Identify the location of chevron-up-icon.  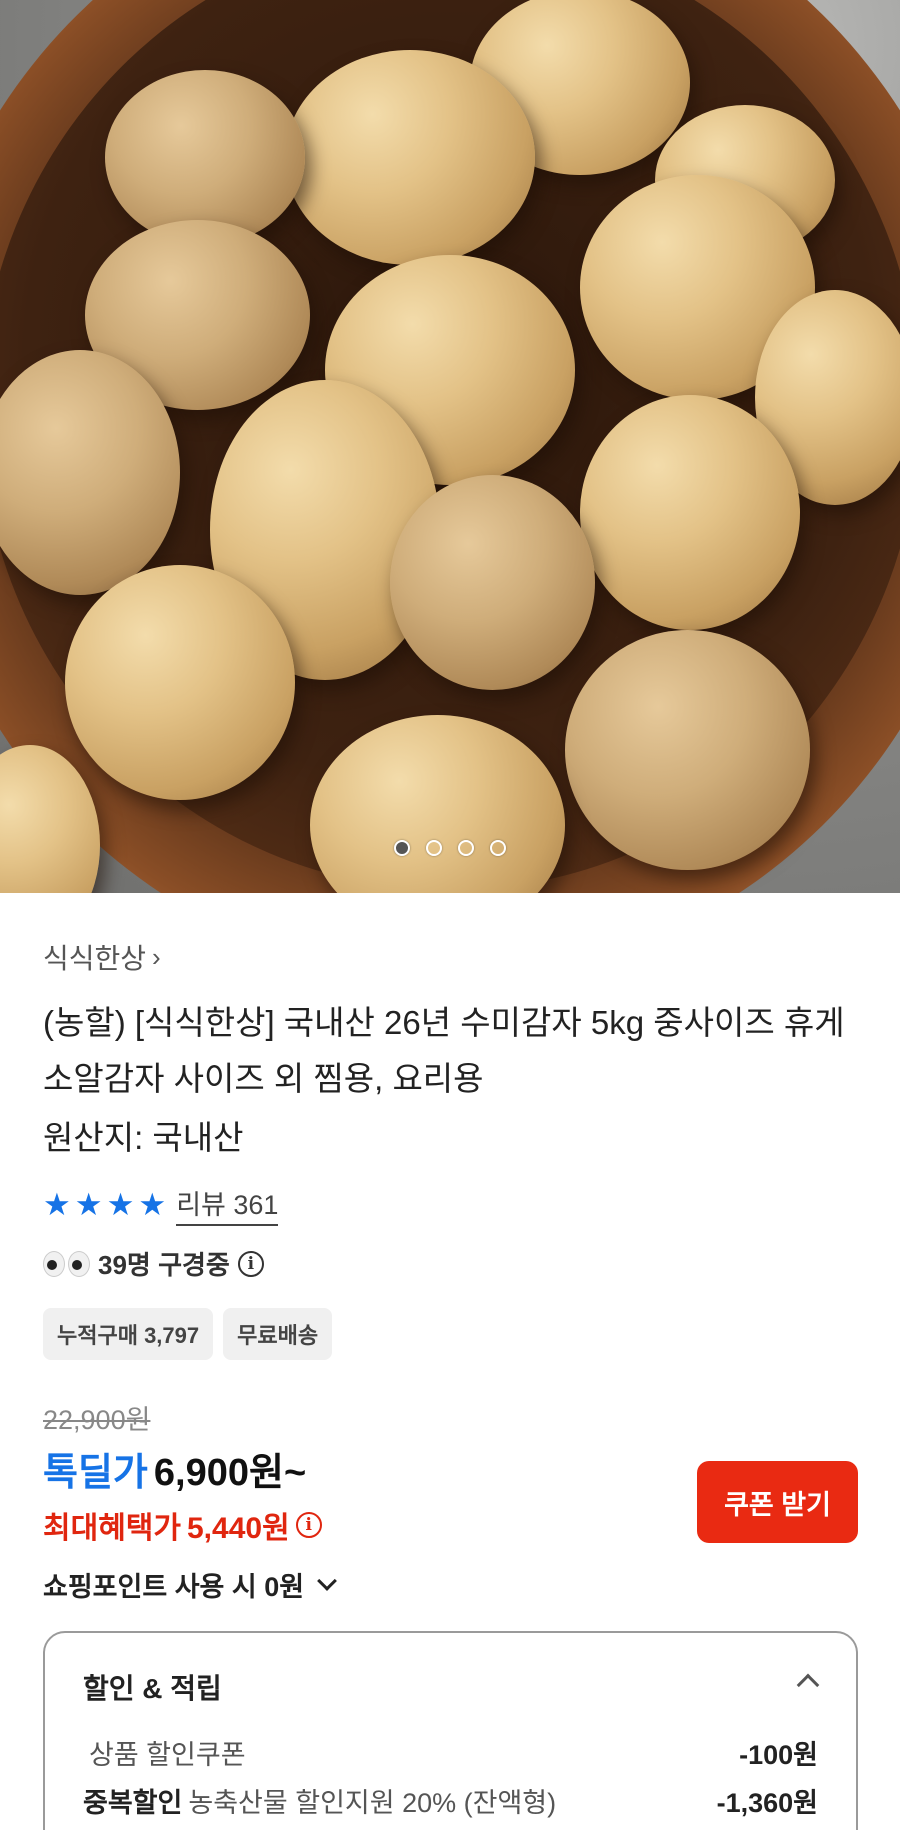
(808, 1685).